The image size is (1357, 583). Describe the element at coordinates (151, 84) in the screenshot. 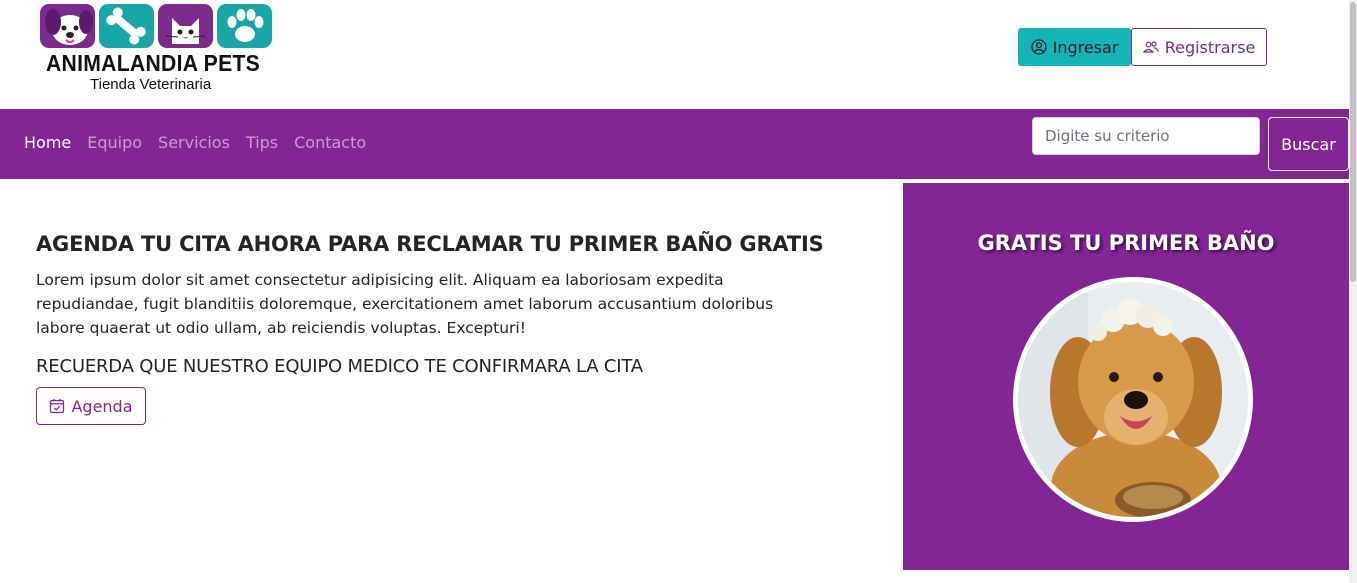

I see `brand-tagline: Tienda Veterinaria` at that location.